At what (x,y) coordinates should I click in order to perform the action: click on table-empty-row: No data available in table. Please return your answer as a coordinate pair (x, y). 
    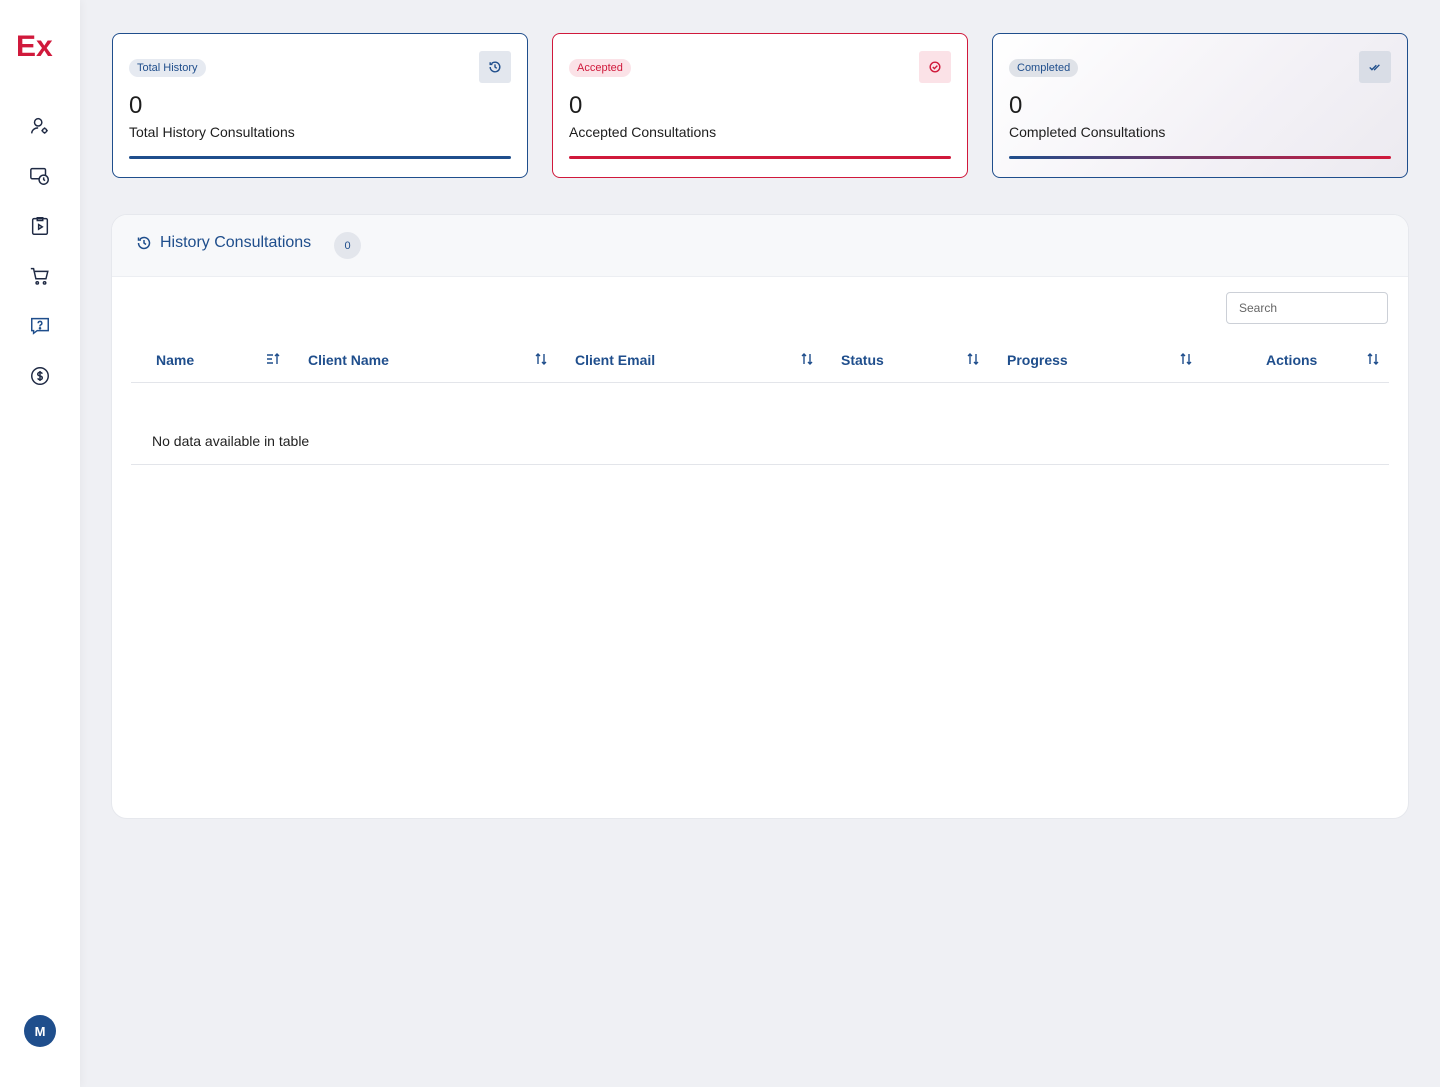
    Looking at the image, I should click on (760, 424).